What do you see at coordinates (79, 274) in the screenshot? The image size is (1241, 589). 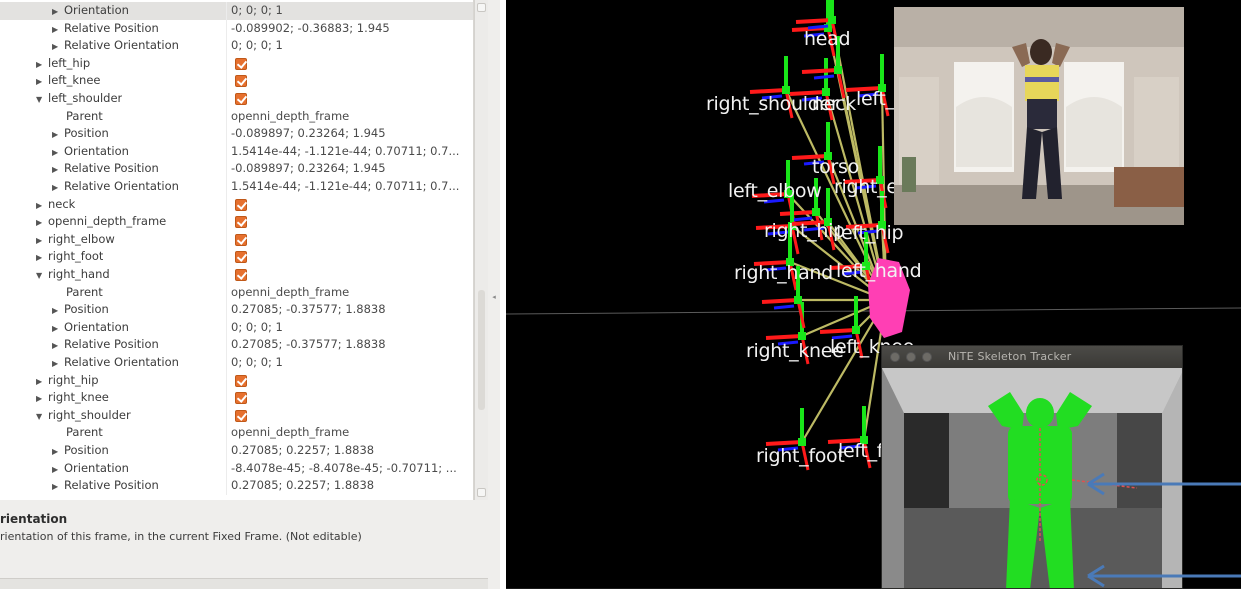 I see `tree-row-label-text: right_hand` at bounding box center [79, 274].